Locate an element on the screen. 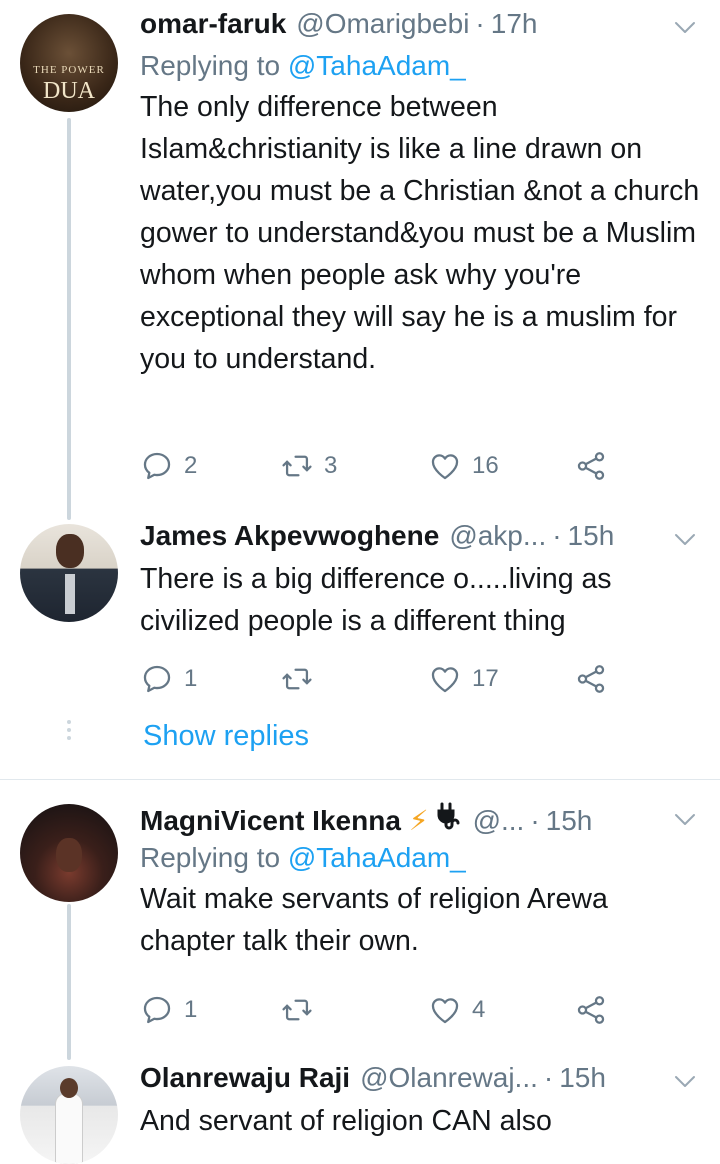 The image size is (720, 1164). tweet-header: omar-faruk @Omarigbebi · 17h is located at coordinates (422, 27).